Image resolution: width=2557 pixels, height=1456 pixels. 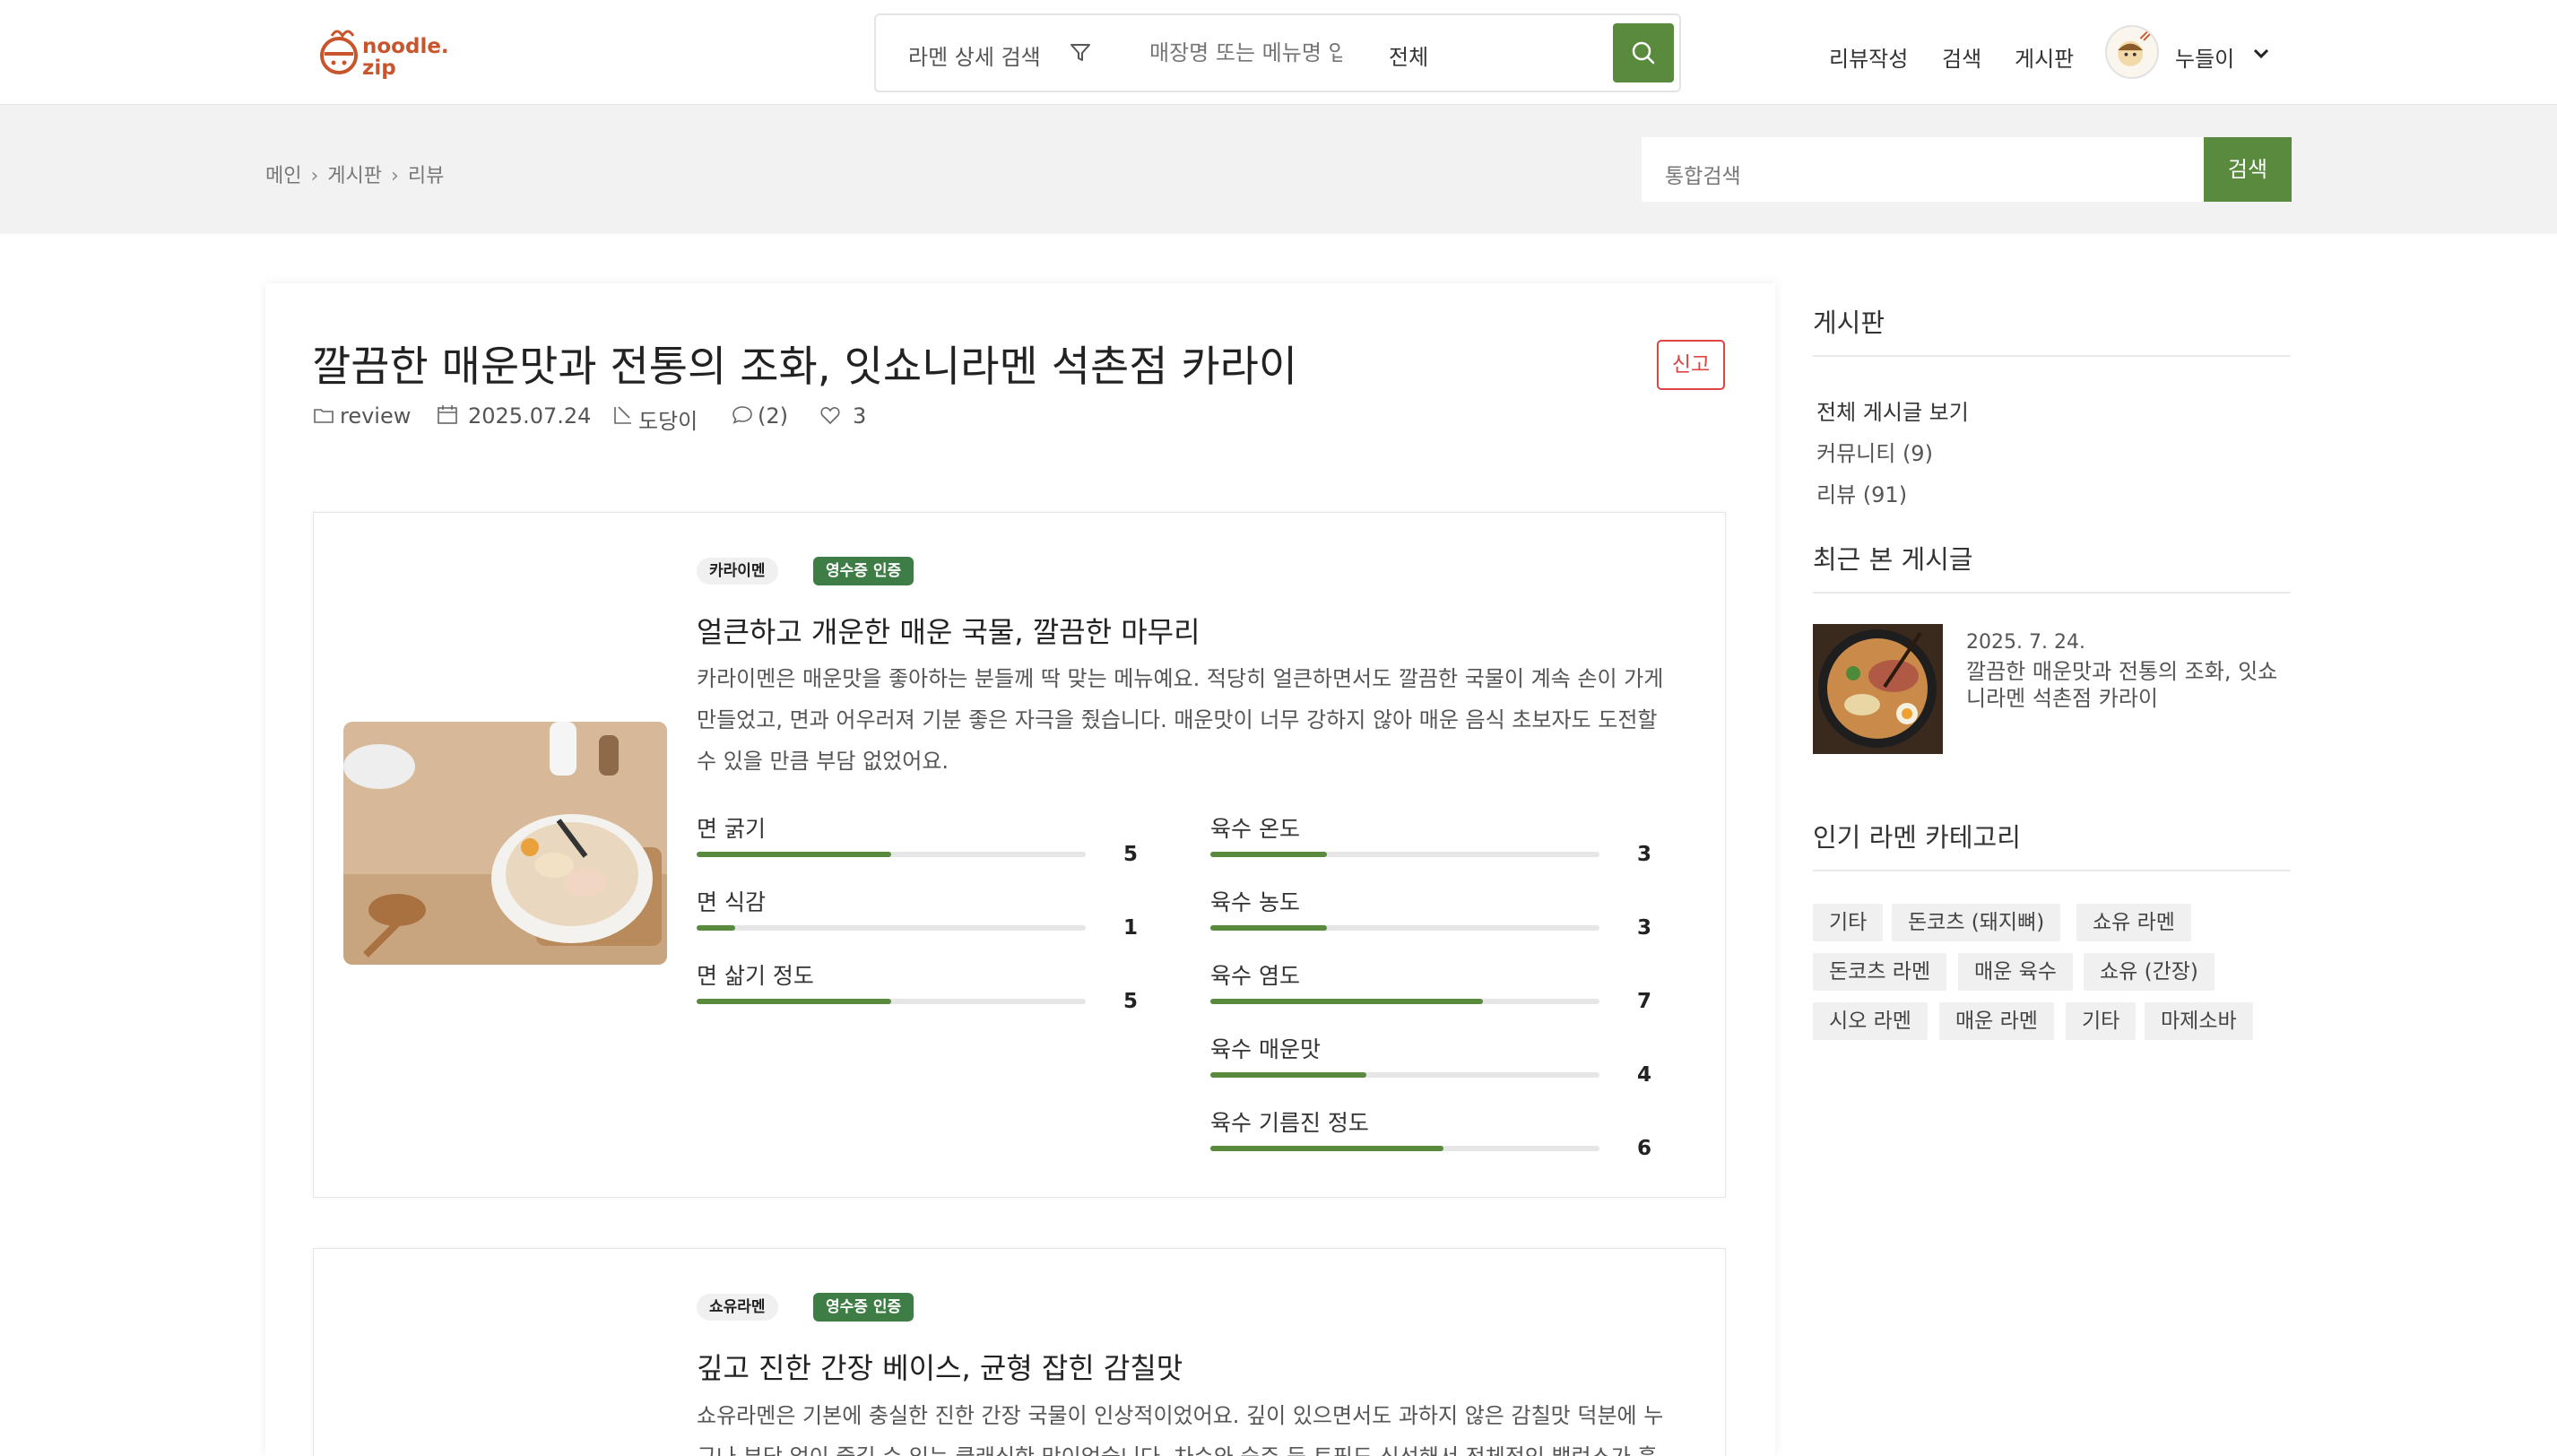 I want to click on breadcrumb-board: 게시판, so click(x=354, y=174).